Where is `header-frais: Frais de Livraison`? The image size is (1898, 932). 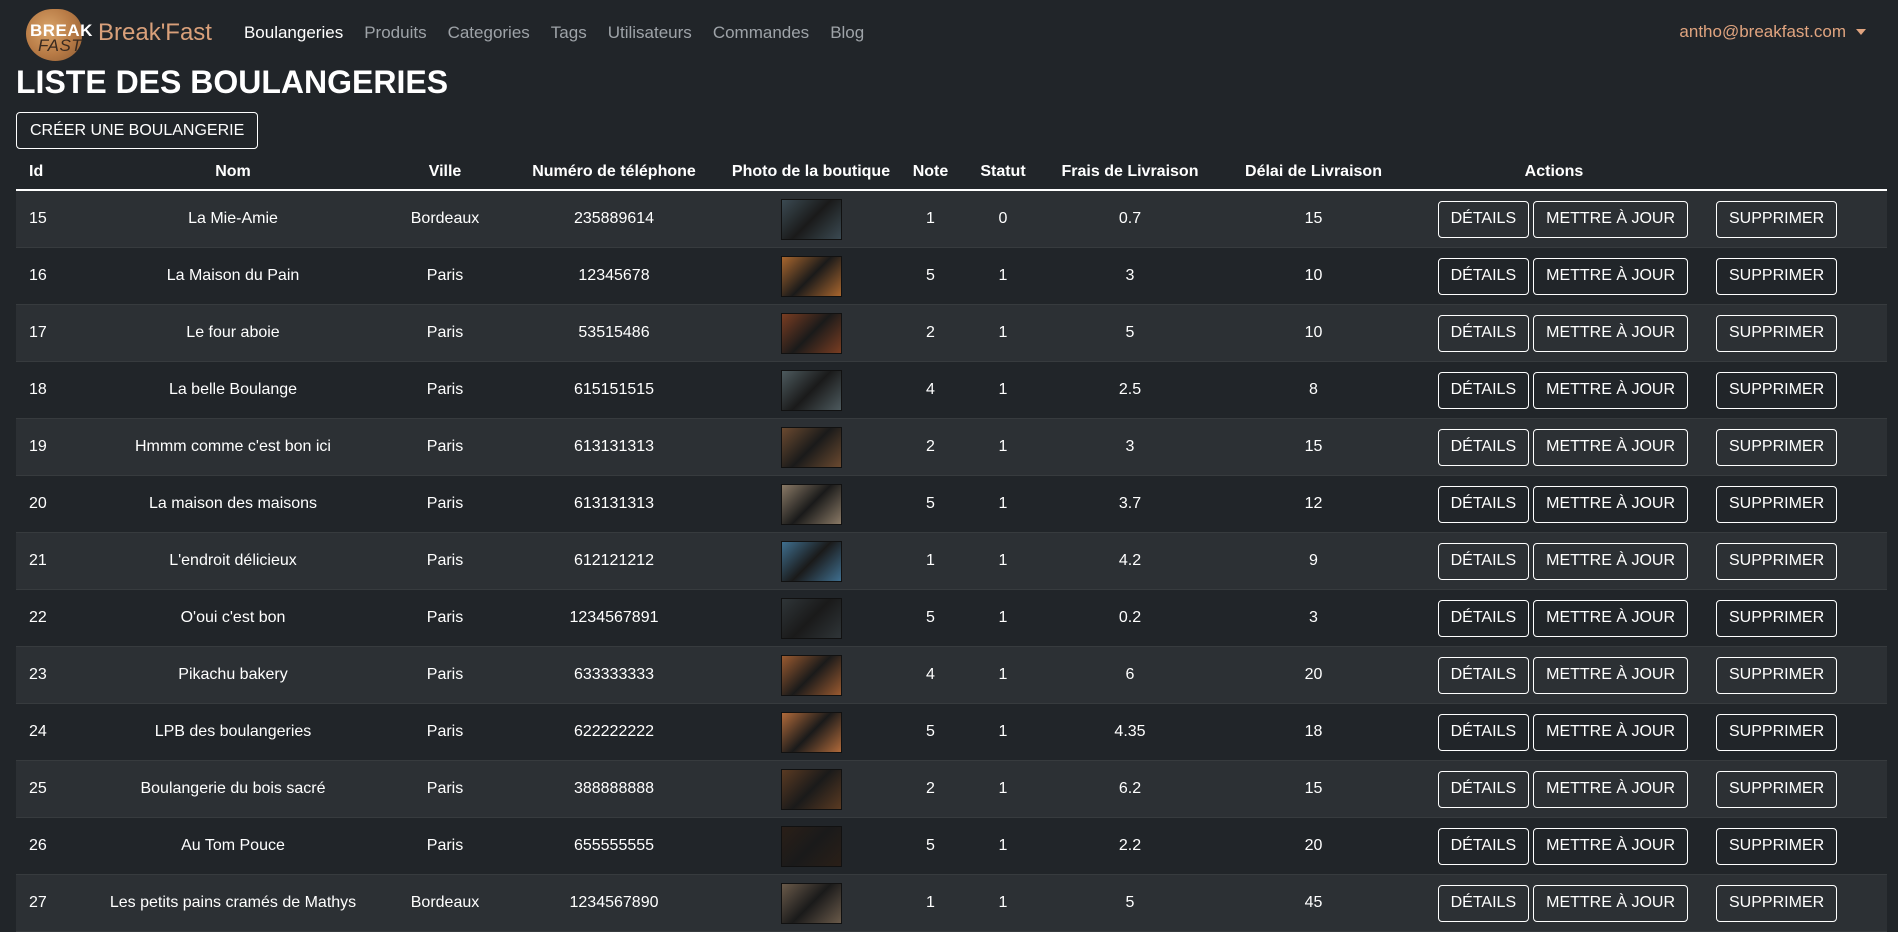
header-frais: Frais de Livraison is located at coordinates (1130, 172).